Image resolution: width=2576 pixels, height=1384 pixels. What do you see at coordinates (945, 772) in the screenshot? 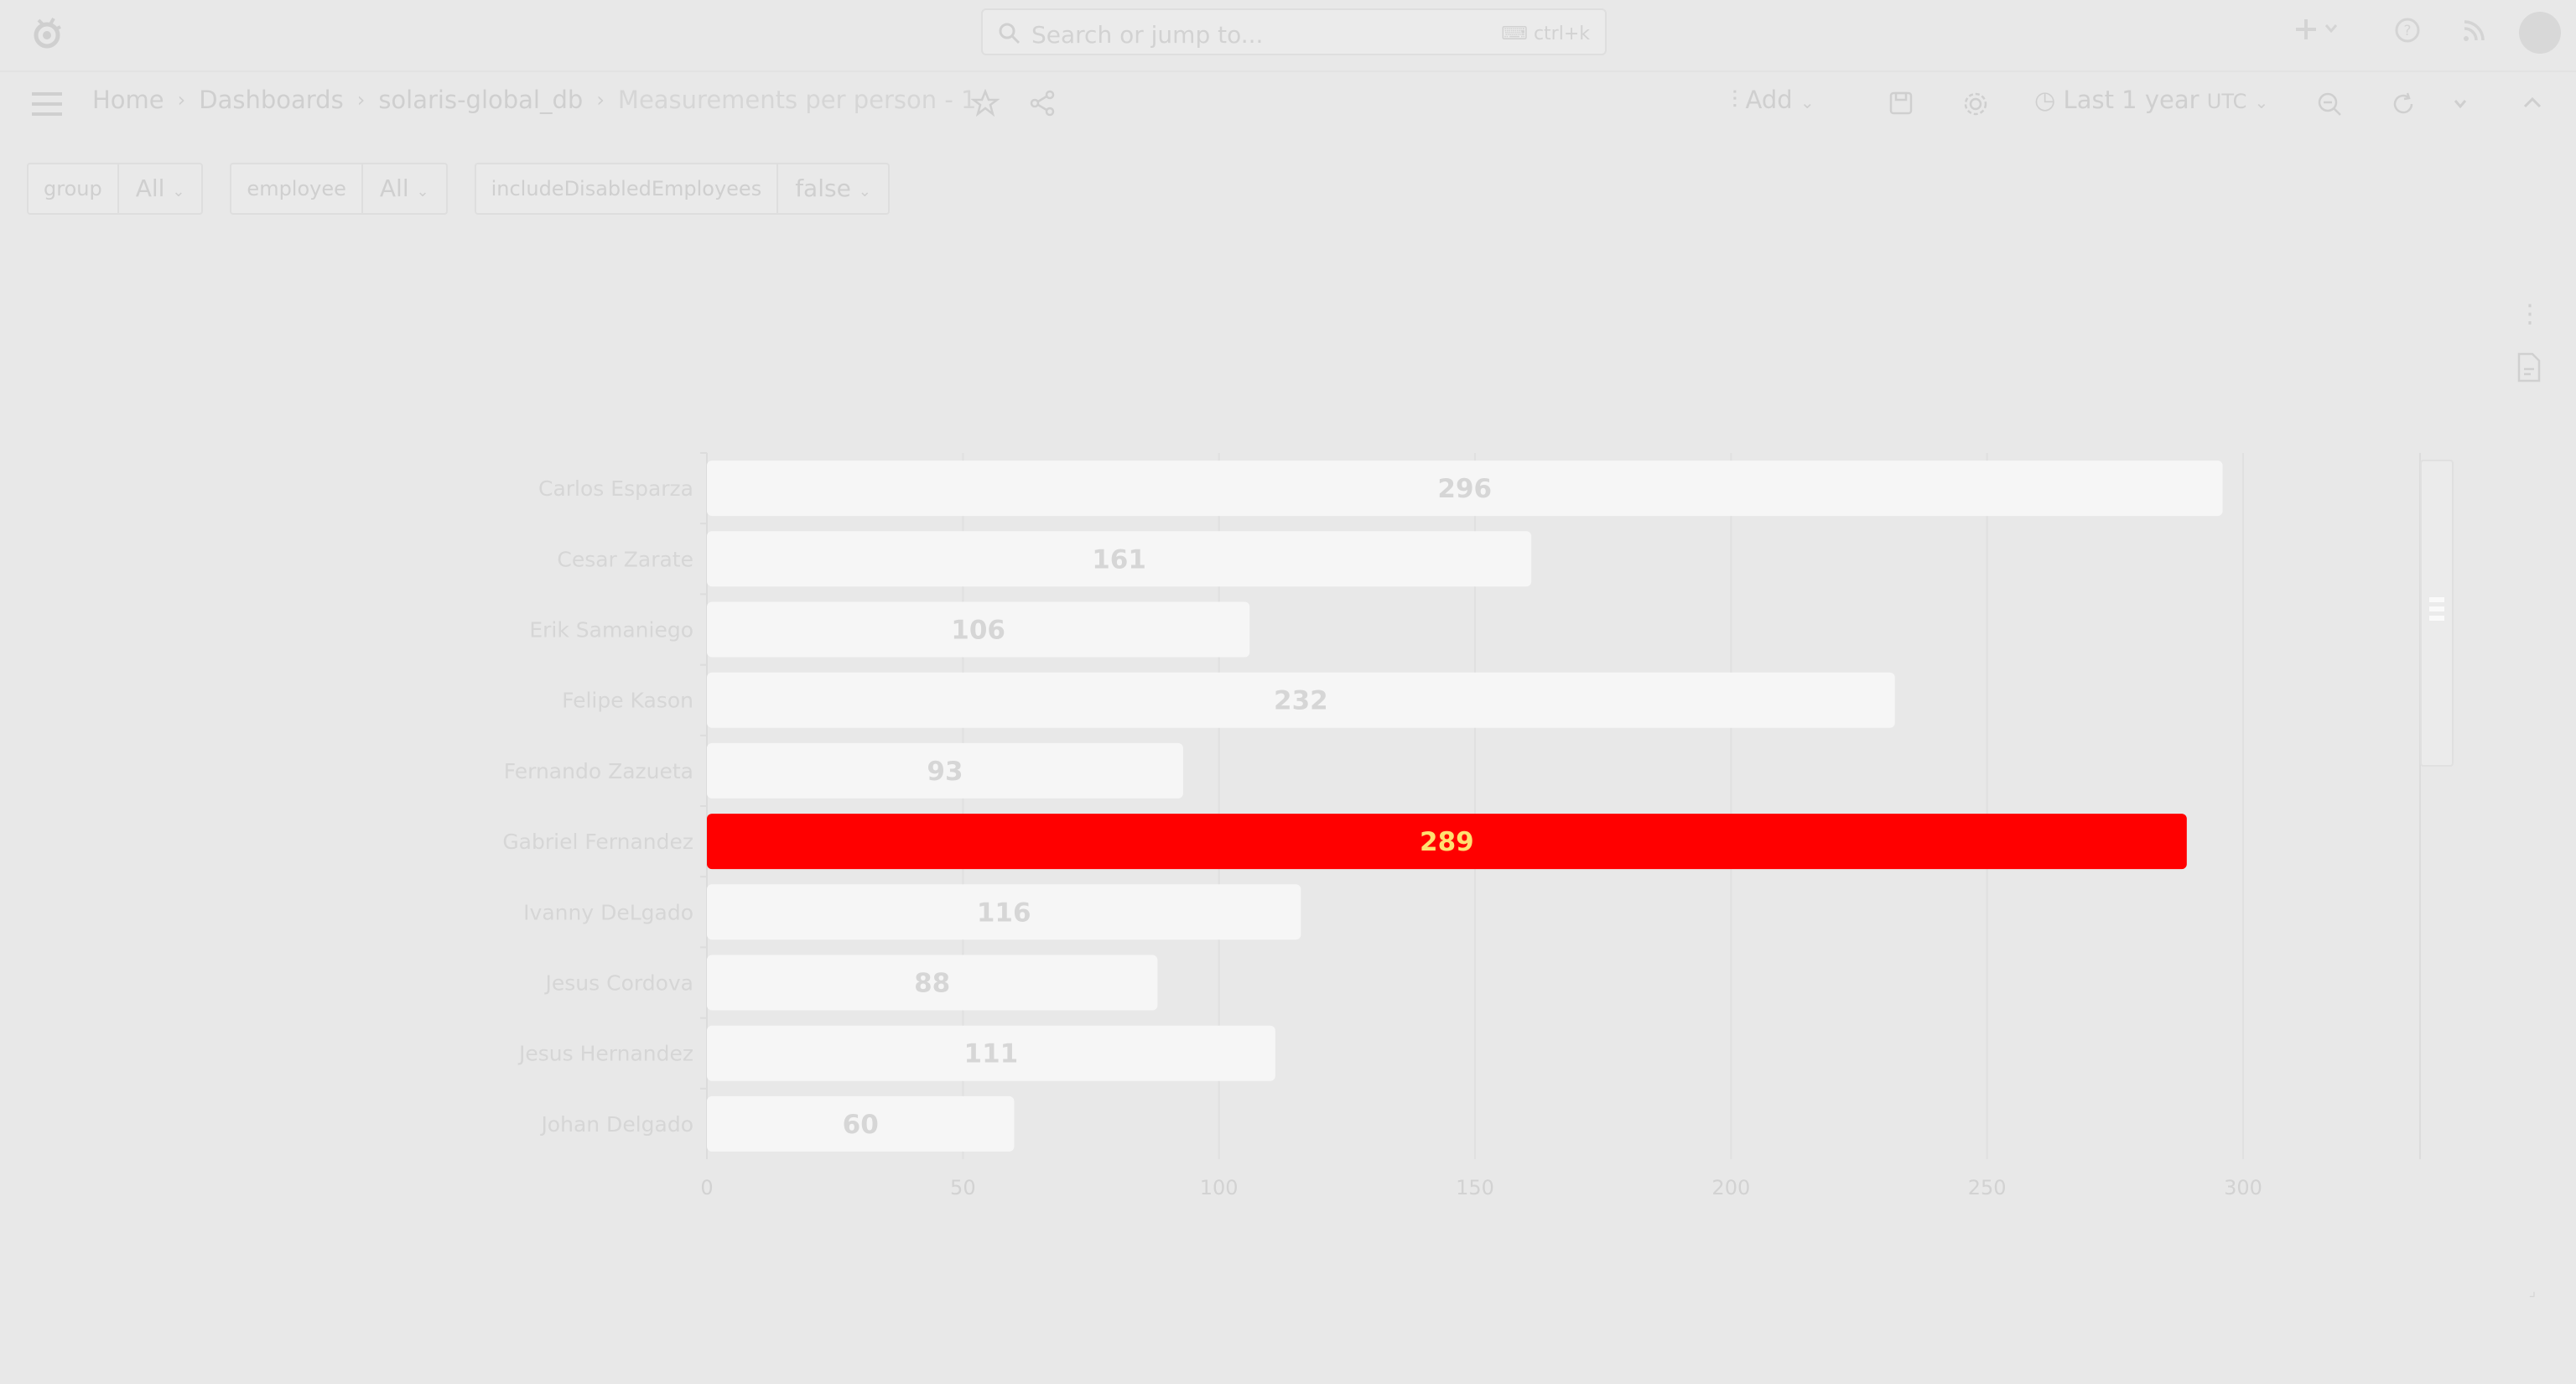
I see `bar-value-label: 93` at bounding box center [945, 772].